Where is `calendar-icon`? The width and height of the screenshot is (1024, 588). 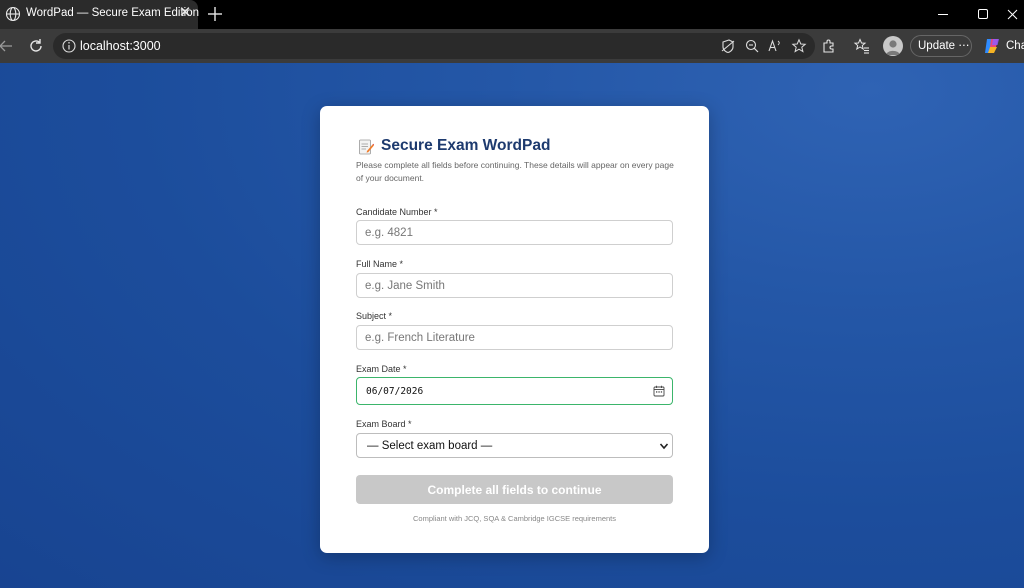
calendar-icon is located at coordinates (659, 391).